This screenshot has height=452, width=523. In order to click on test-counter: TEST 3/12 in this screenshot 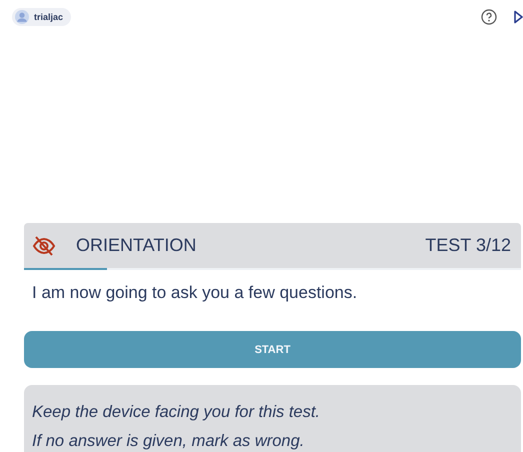, I will do `click(468, 245)`.